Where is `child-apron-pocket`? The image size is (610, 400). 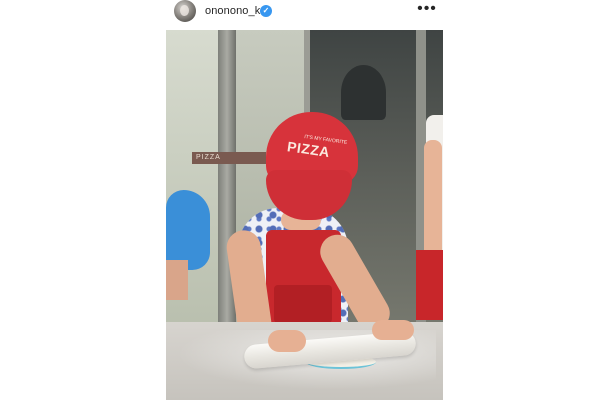
child-apron-pocket is located at coordinates (303, 304).